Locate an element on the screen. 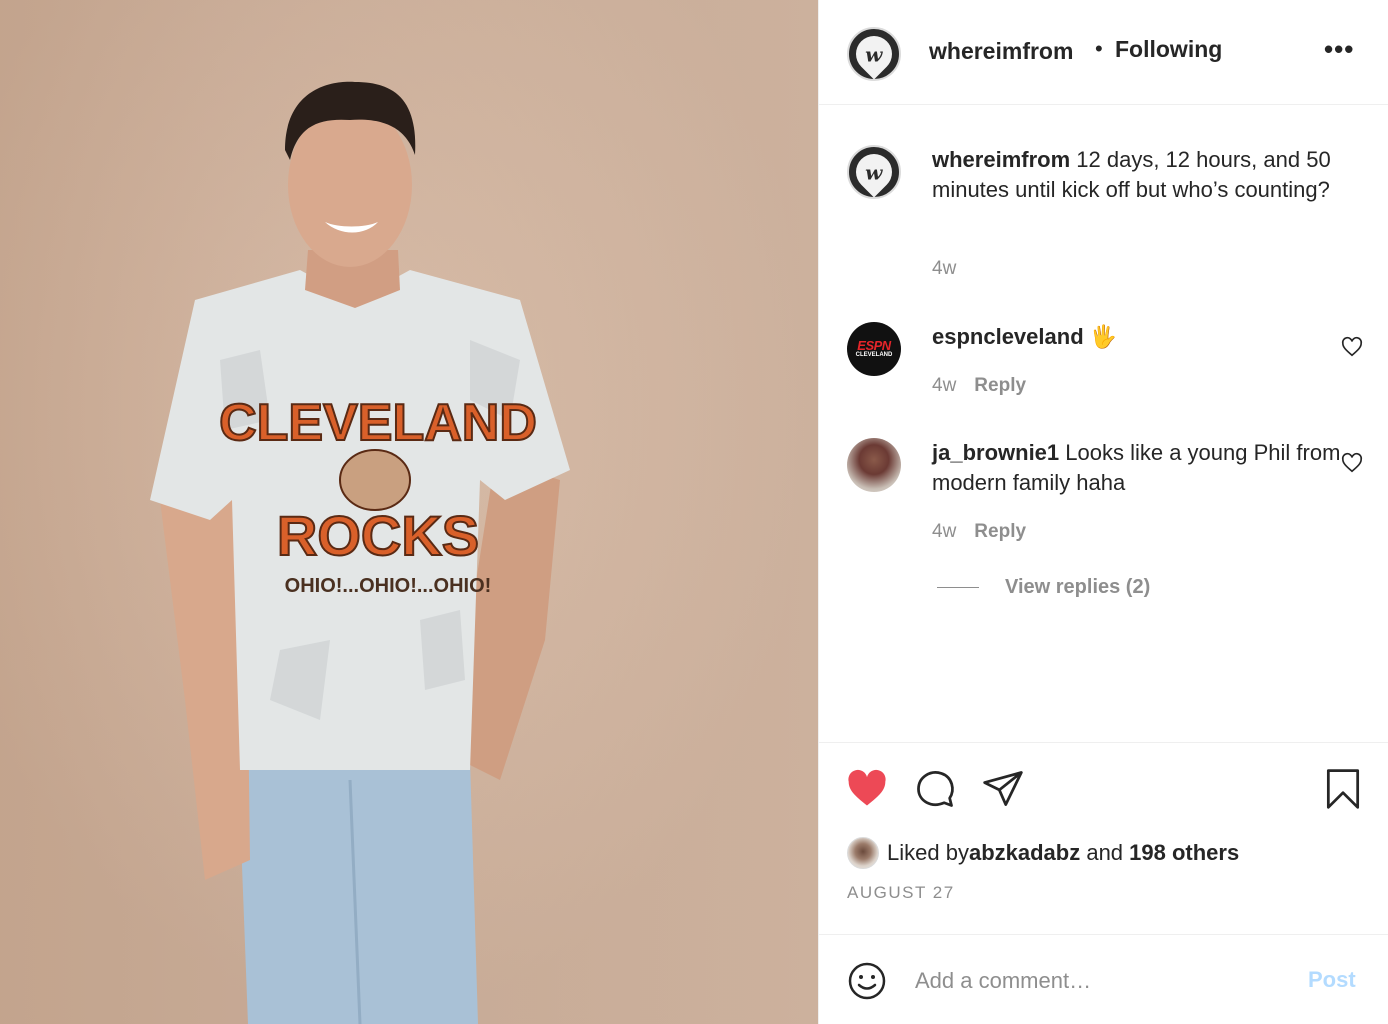  shirt-text-top: CLEVELAND is located at coordinates (378, 423).